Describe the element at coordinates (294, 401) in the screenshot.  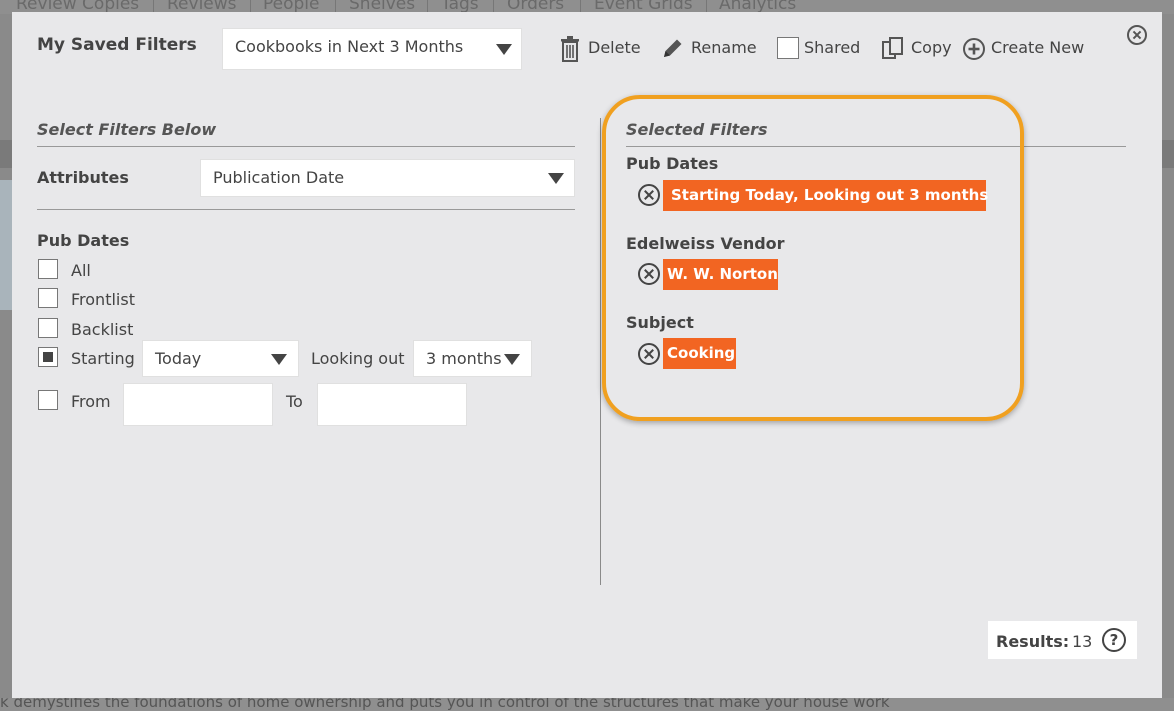
I see `to-label: To` at that location.